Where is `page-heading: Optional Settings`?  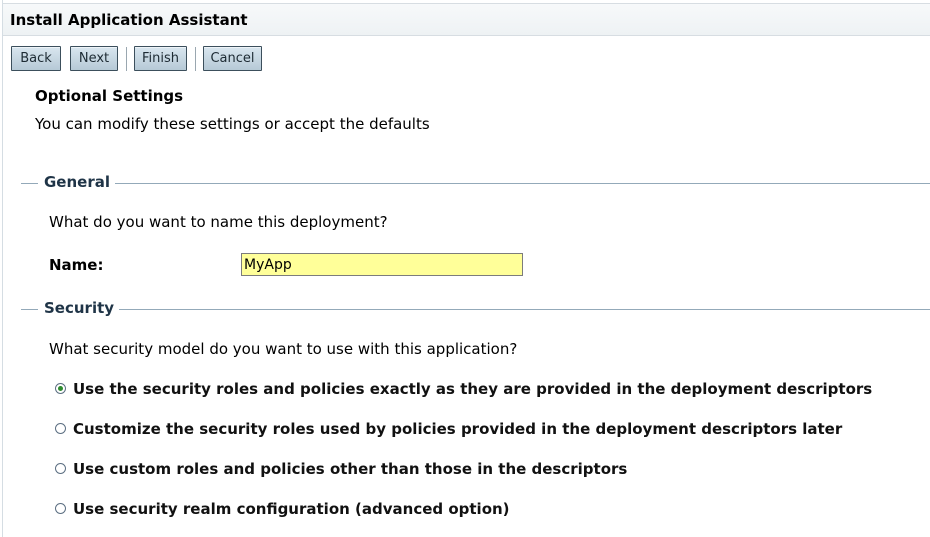
page-heading: Optional Settings is located at coordinates (109, 96).